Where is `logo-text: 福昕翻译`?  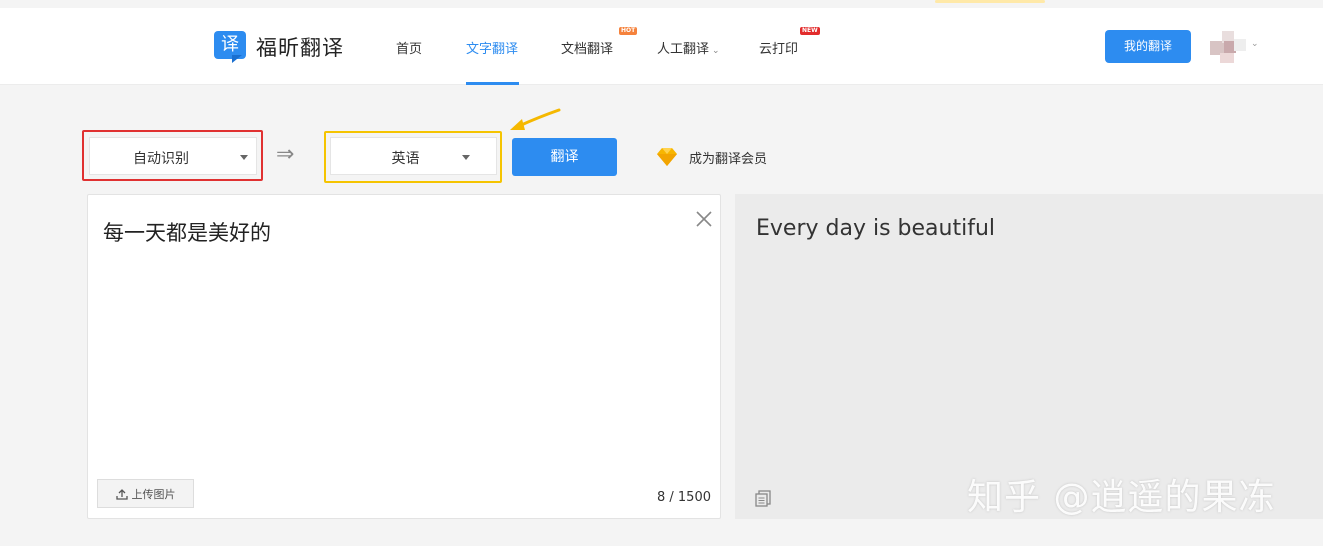
logo-text: 福昕翻译 is located at coordinates (300, 48).